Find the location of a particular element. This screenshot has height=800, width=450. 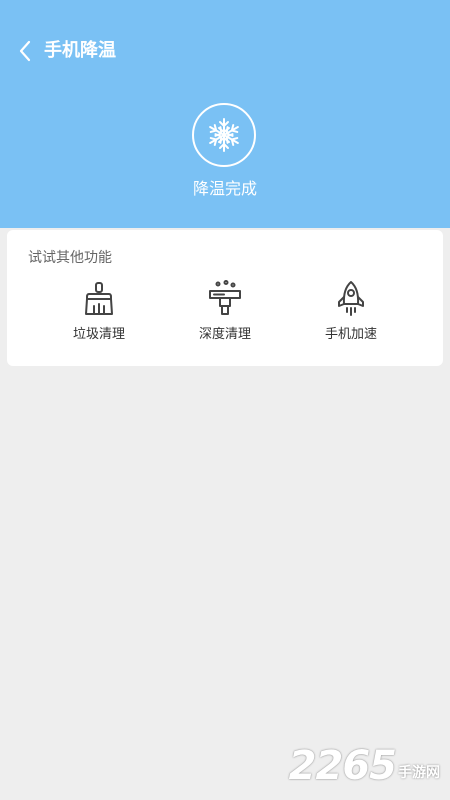

feature-phone-boost: 手机加速 is located at coordinates (351, 315).